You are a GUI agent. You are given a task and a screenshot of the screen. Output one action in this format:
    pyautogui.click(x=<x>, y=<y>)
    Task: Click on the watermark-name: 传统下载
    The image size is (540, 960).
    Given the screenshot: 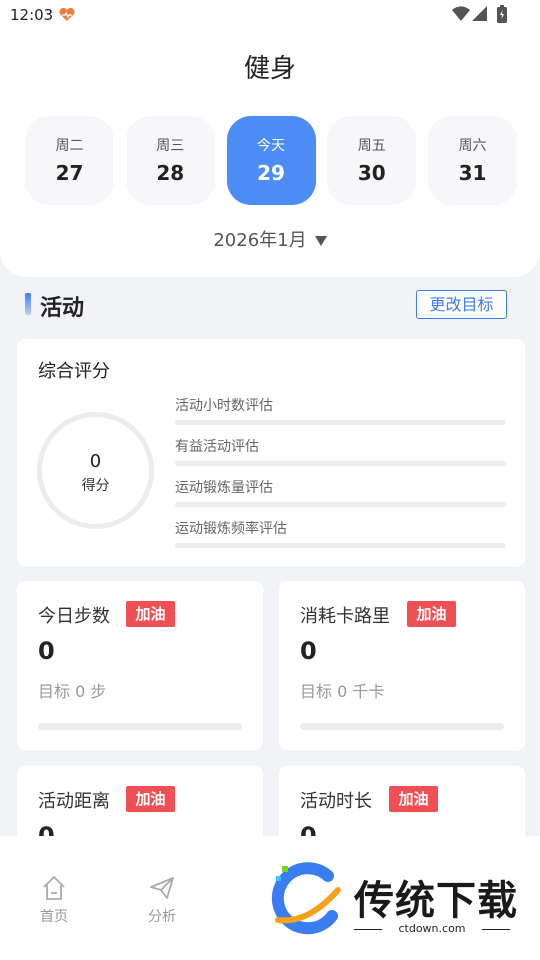 What is the action you would take?
    pyautogui.click(x=436, y=901)
    